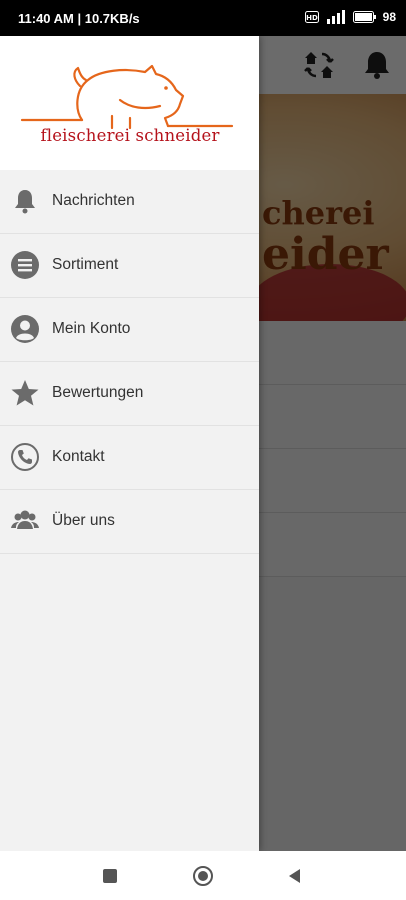 The height and width of the screenshot is (900, 406). What do you see at coordinates (389, 17) in the screenshot?
I see `battery-level: 98` at bounding box center [389, 17].